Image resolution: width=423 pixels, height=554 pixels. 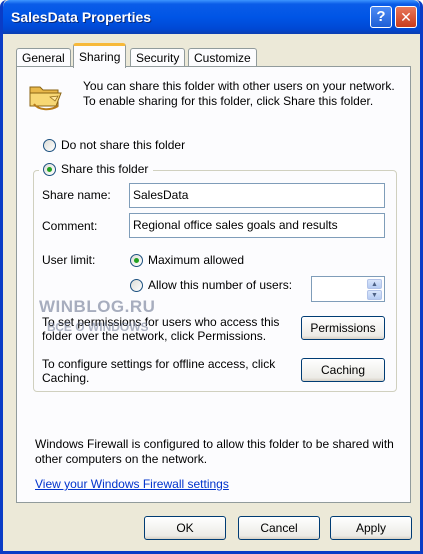 What do you see at coordinates (220, 285) in the screenshot?
I see `allow-number-label: Allow this number of users:` at bounding box center [220, 285].